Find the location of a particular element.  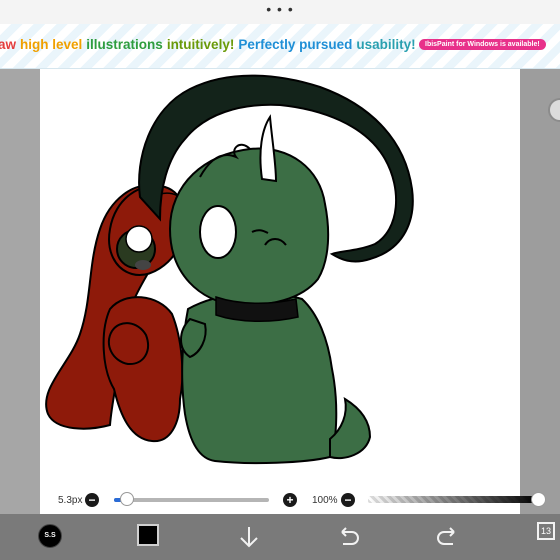

workspace-right is located at coordinates (540, 291).